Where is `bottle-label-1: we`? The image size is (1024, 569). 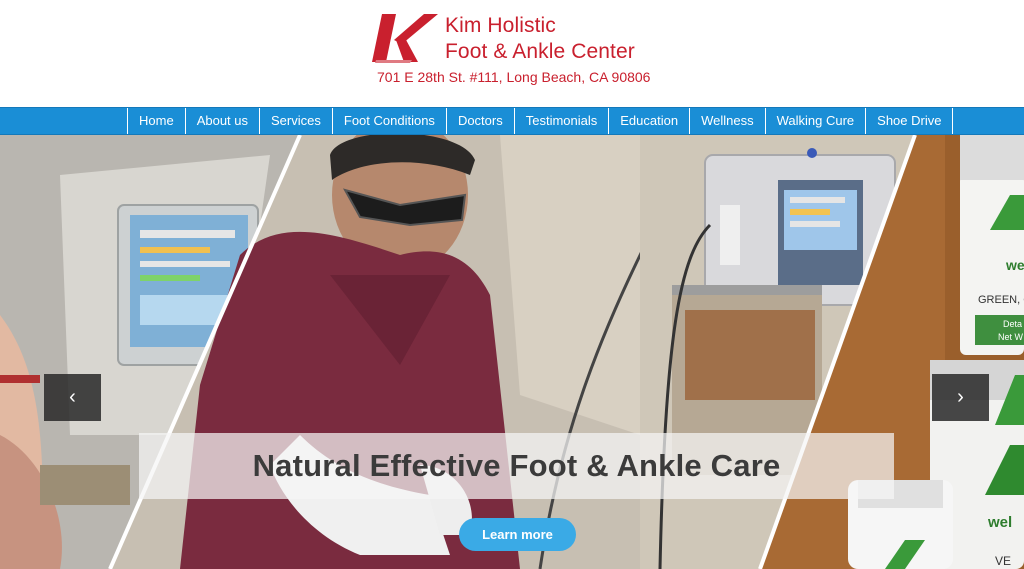 bottle-label-1: we is located at coordinates (1014, 265).